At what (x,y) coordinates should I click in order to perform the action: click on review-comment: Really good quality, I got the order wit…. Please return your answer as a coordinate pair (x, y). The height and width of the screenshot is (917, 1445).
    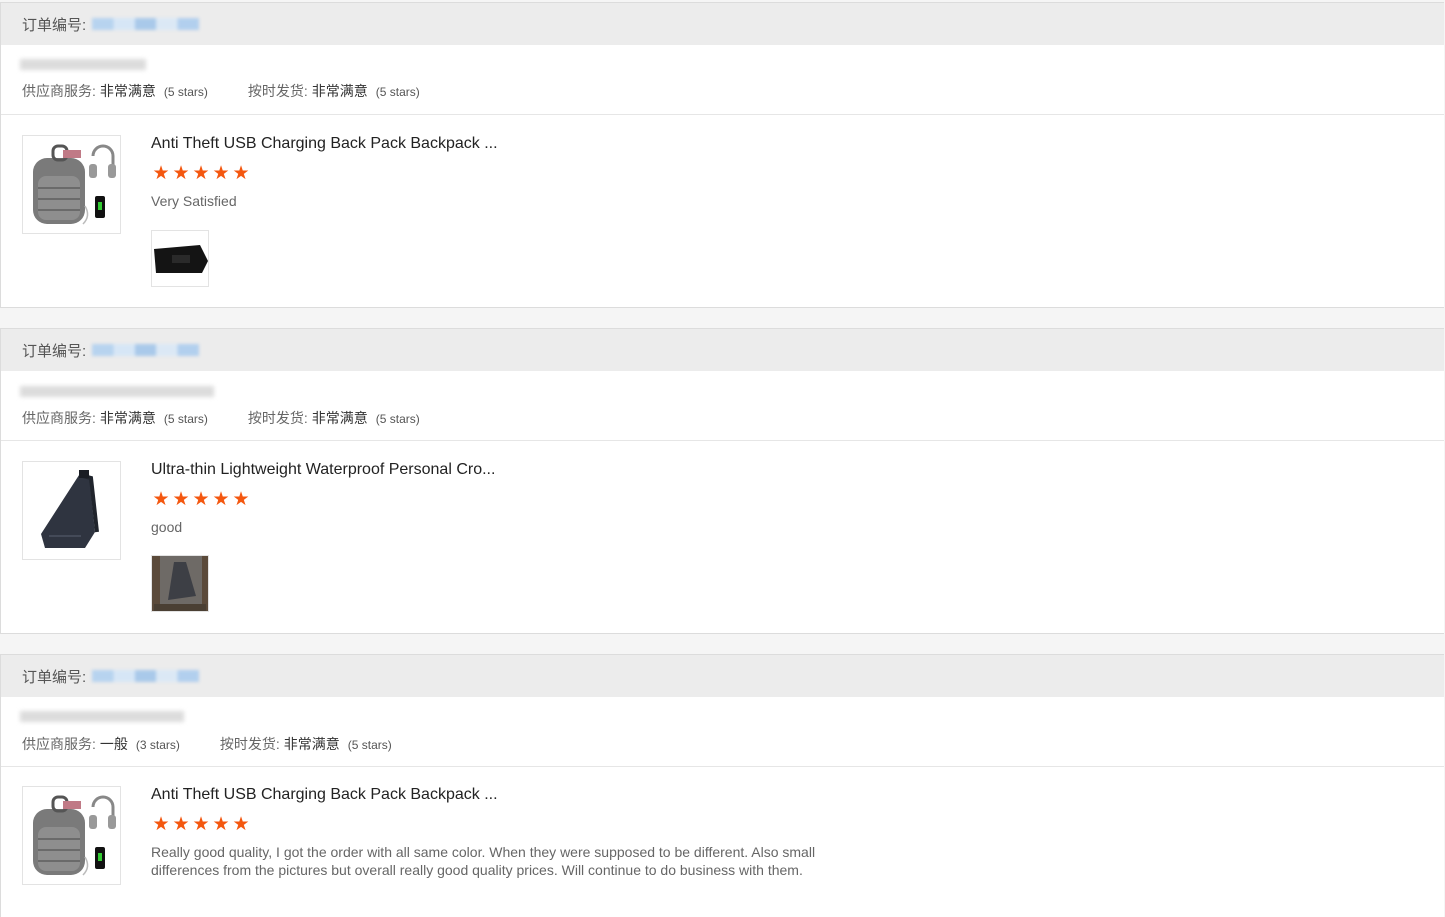
    Looking at the image, I should click on (483, 861).